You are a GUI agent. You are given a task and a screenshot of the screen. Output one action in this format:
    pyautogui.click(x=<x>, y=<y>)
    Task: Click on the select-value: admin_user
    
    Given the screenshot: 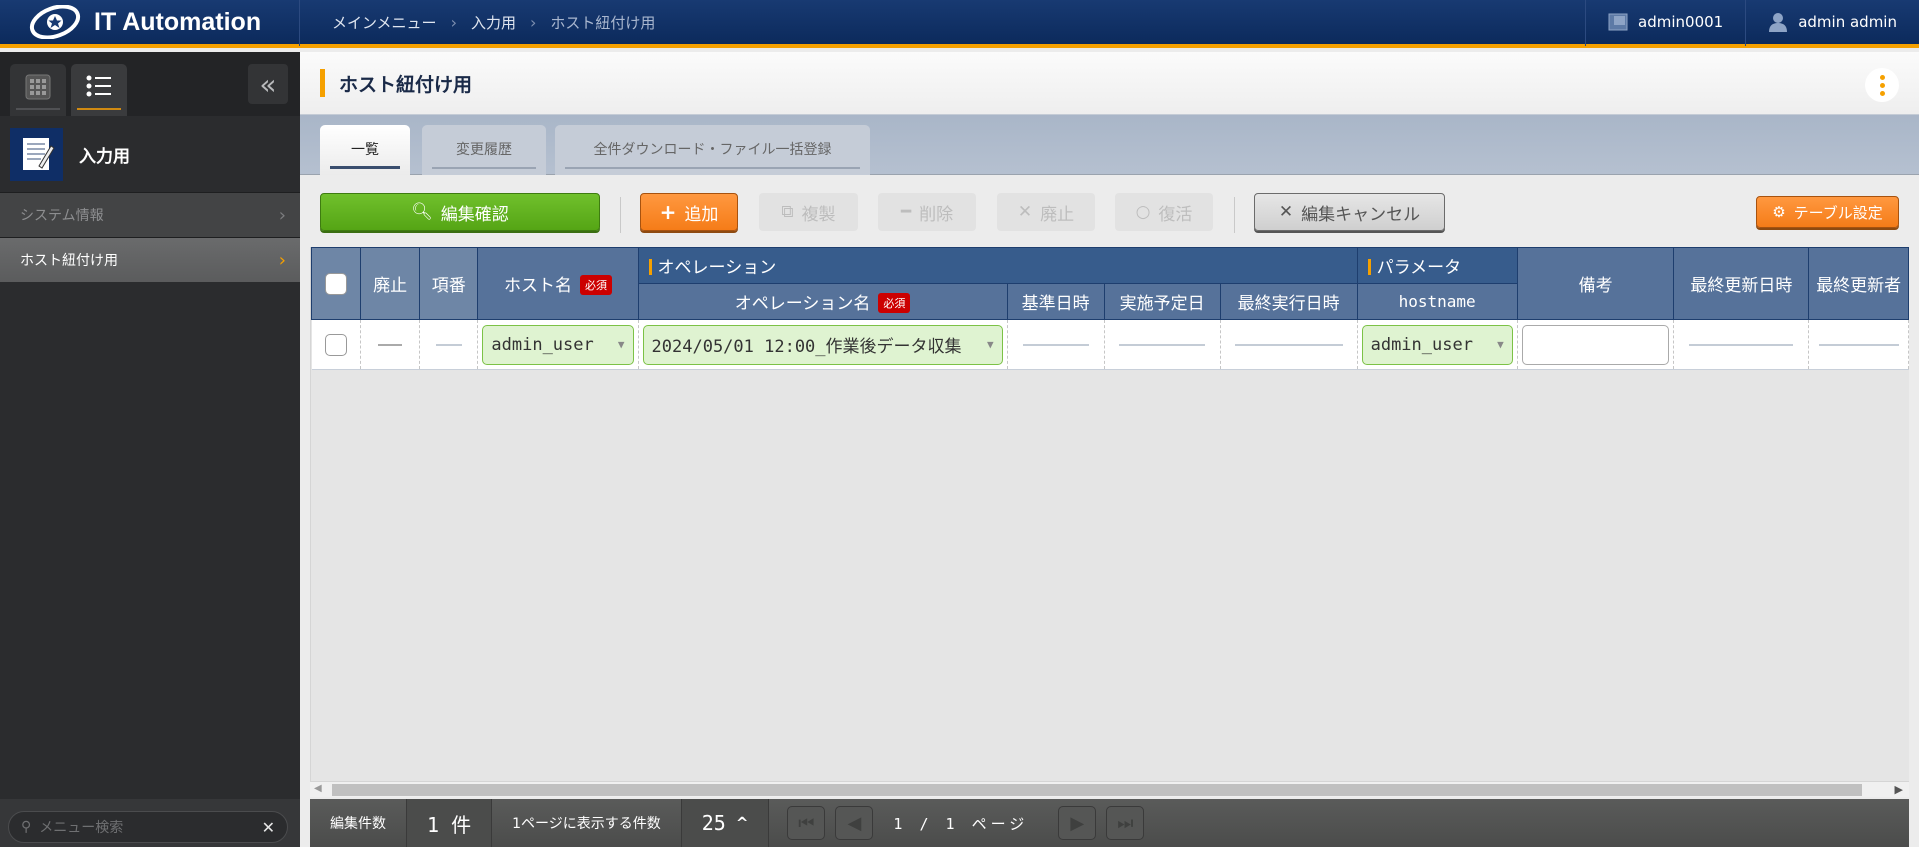 What is the action you would take?
    pyautogui.click(x=542, y=344)
    